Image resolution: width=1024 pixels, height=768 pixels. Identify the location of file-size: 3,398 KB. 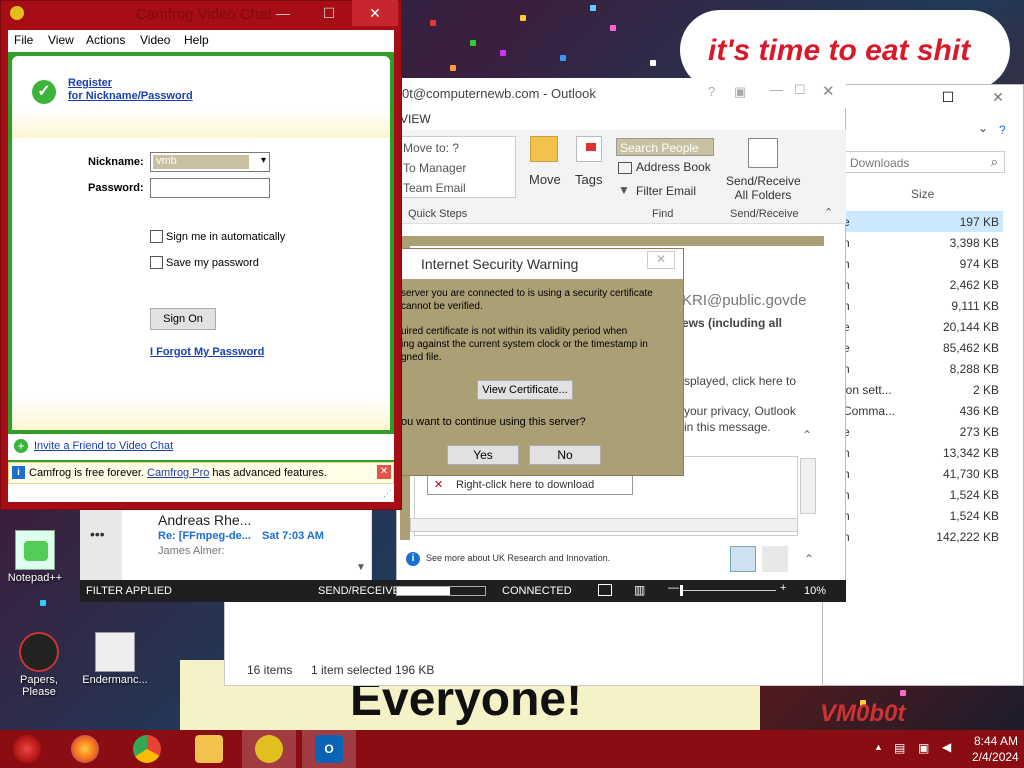
(974, 243).